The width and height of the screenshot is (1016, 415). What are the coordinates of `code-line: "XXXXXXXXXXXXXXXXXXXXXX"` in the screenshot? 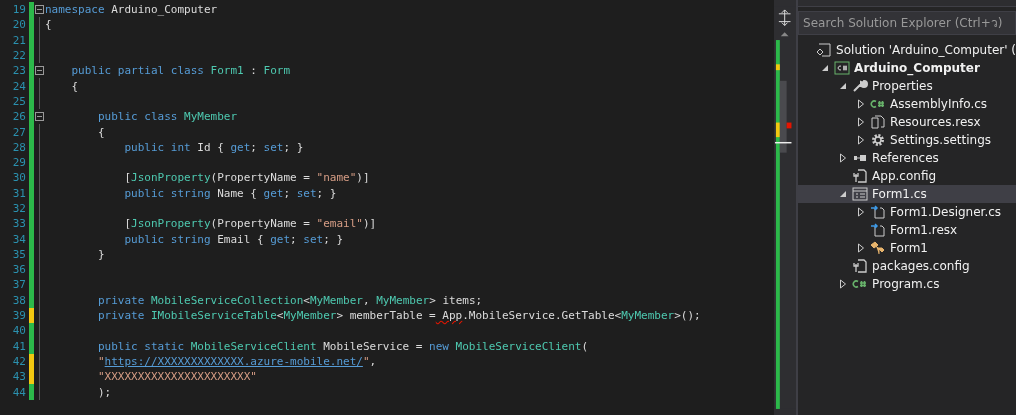 It's located at (176, 377).